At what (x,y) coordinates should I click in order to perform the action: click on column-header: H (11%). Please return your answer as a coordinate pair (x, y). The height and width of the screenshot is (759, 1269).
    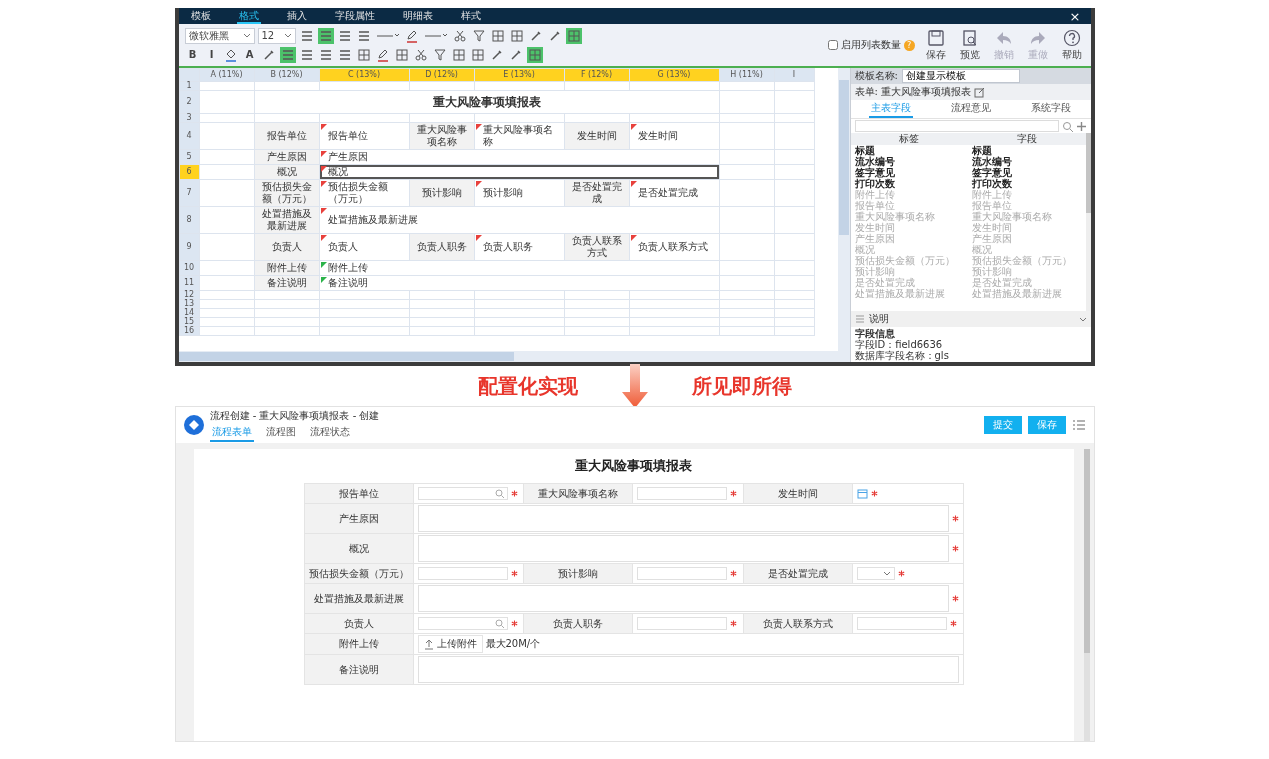
    Looking at the image, I should click on (746, 75).